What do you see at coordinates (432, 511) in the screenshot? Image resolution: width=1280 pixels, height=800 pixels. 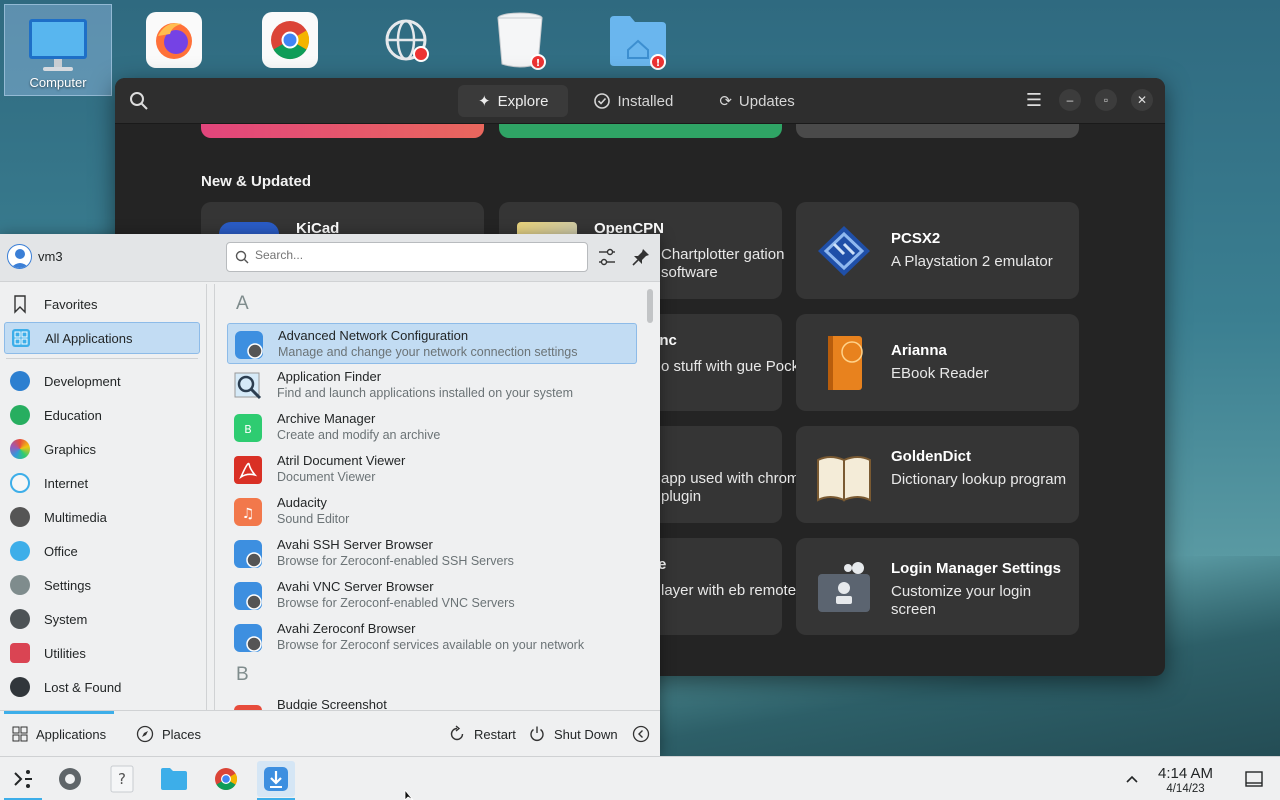 I see `list-item-audacity: ♫ Audacity Sound Editor` at bounding box center [432, 511].